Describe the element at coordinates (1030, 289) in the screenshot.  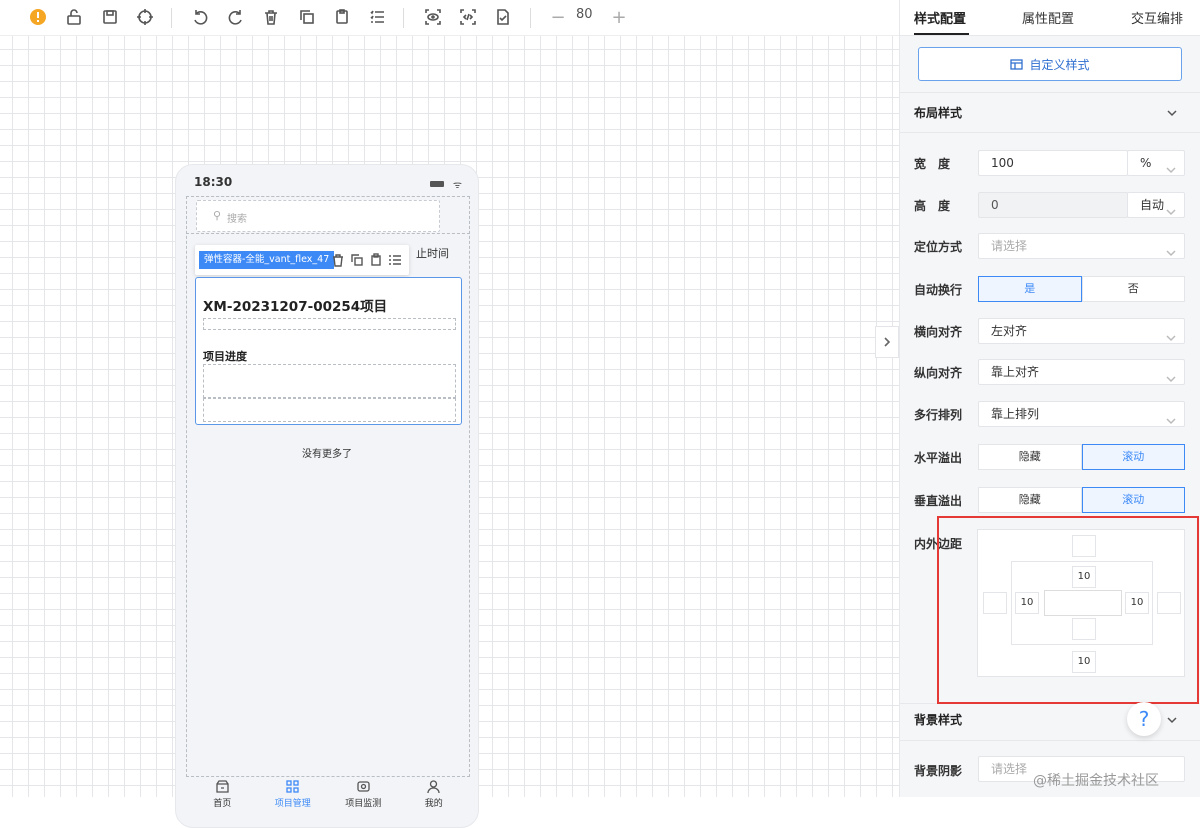
I see `wrap-yes-option: 是` at that location.